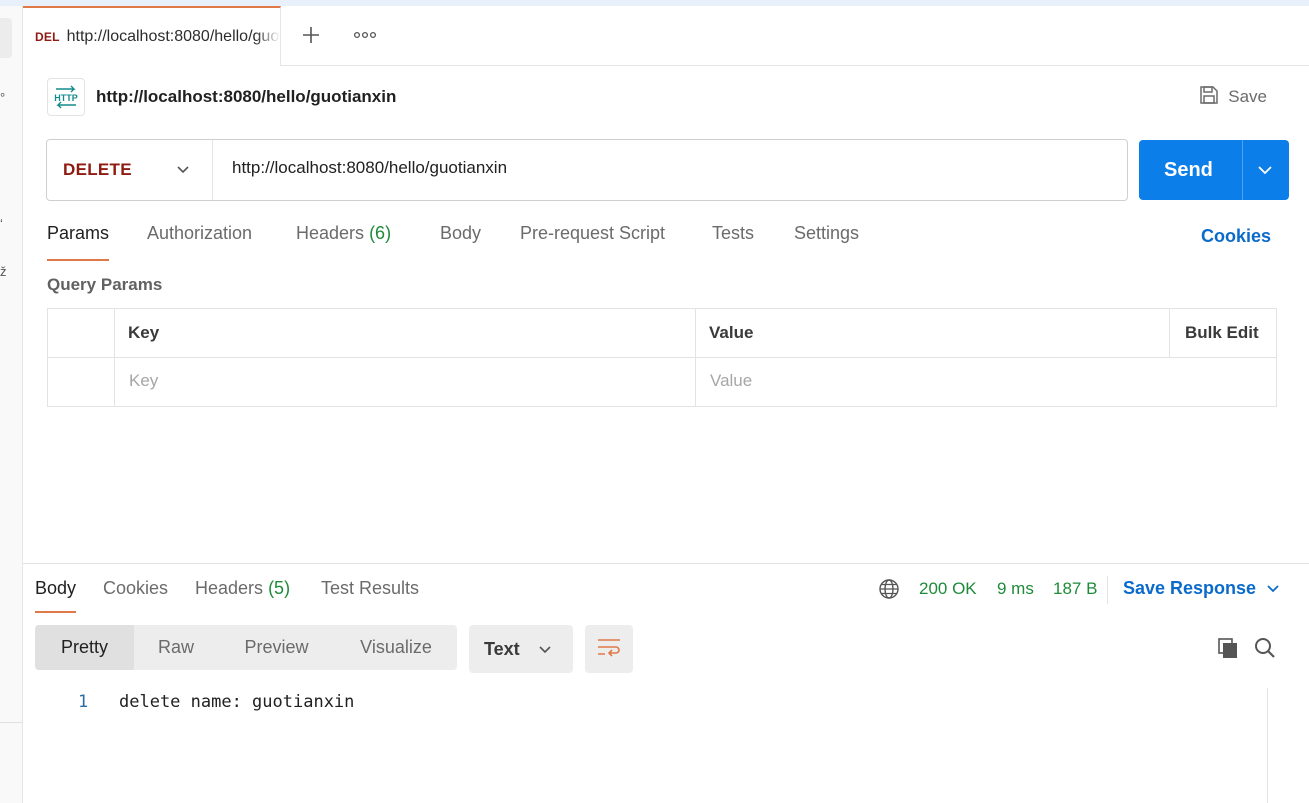 The width and height of the screenshot is (1309, 803). I want to click on view-mode-group: Pretty Raw Preview Visualize, so click(246, 647).